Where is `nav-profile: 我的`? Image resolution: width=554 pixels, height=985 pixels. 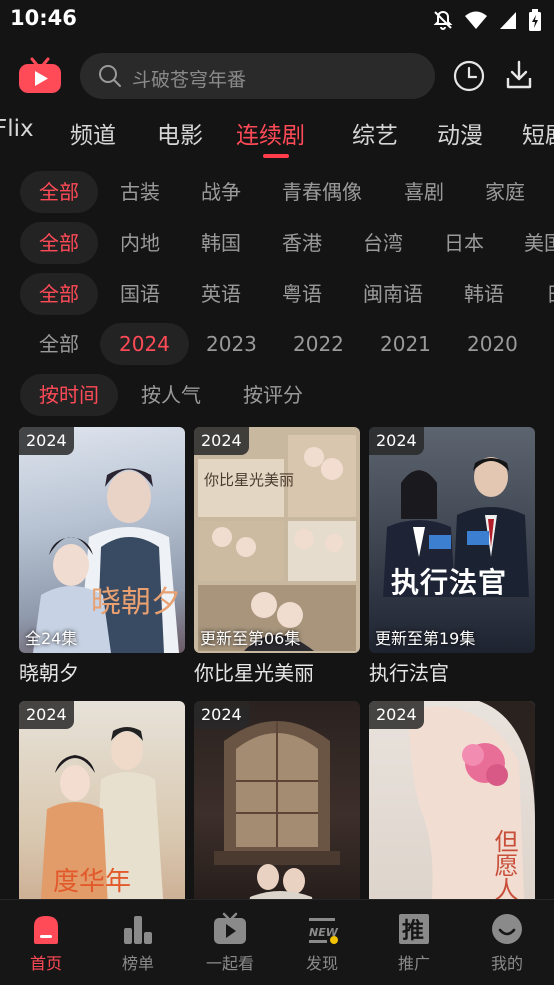 nav-profile: 我的 is located at coordinates (507, 941).